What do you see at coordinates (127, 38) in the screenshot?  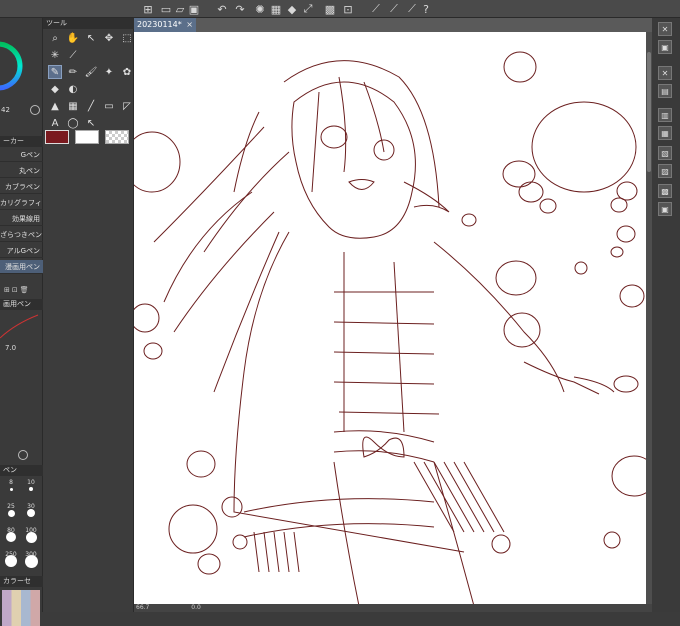 I see `selection-icon: ⬚` at bounding box center [127, 38].